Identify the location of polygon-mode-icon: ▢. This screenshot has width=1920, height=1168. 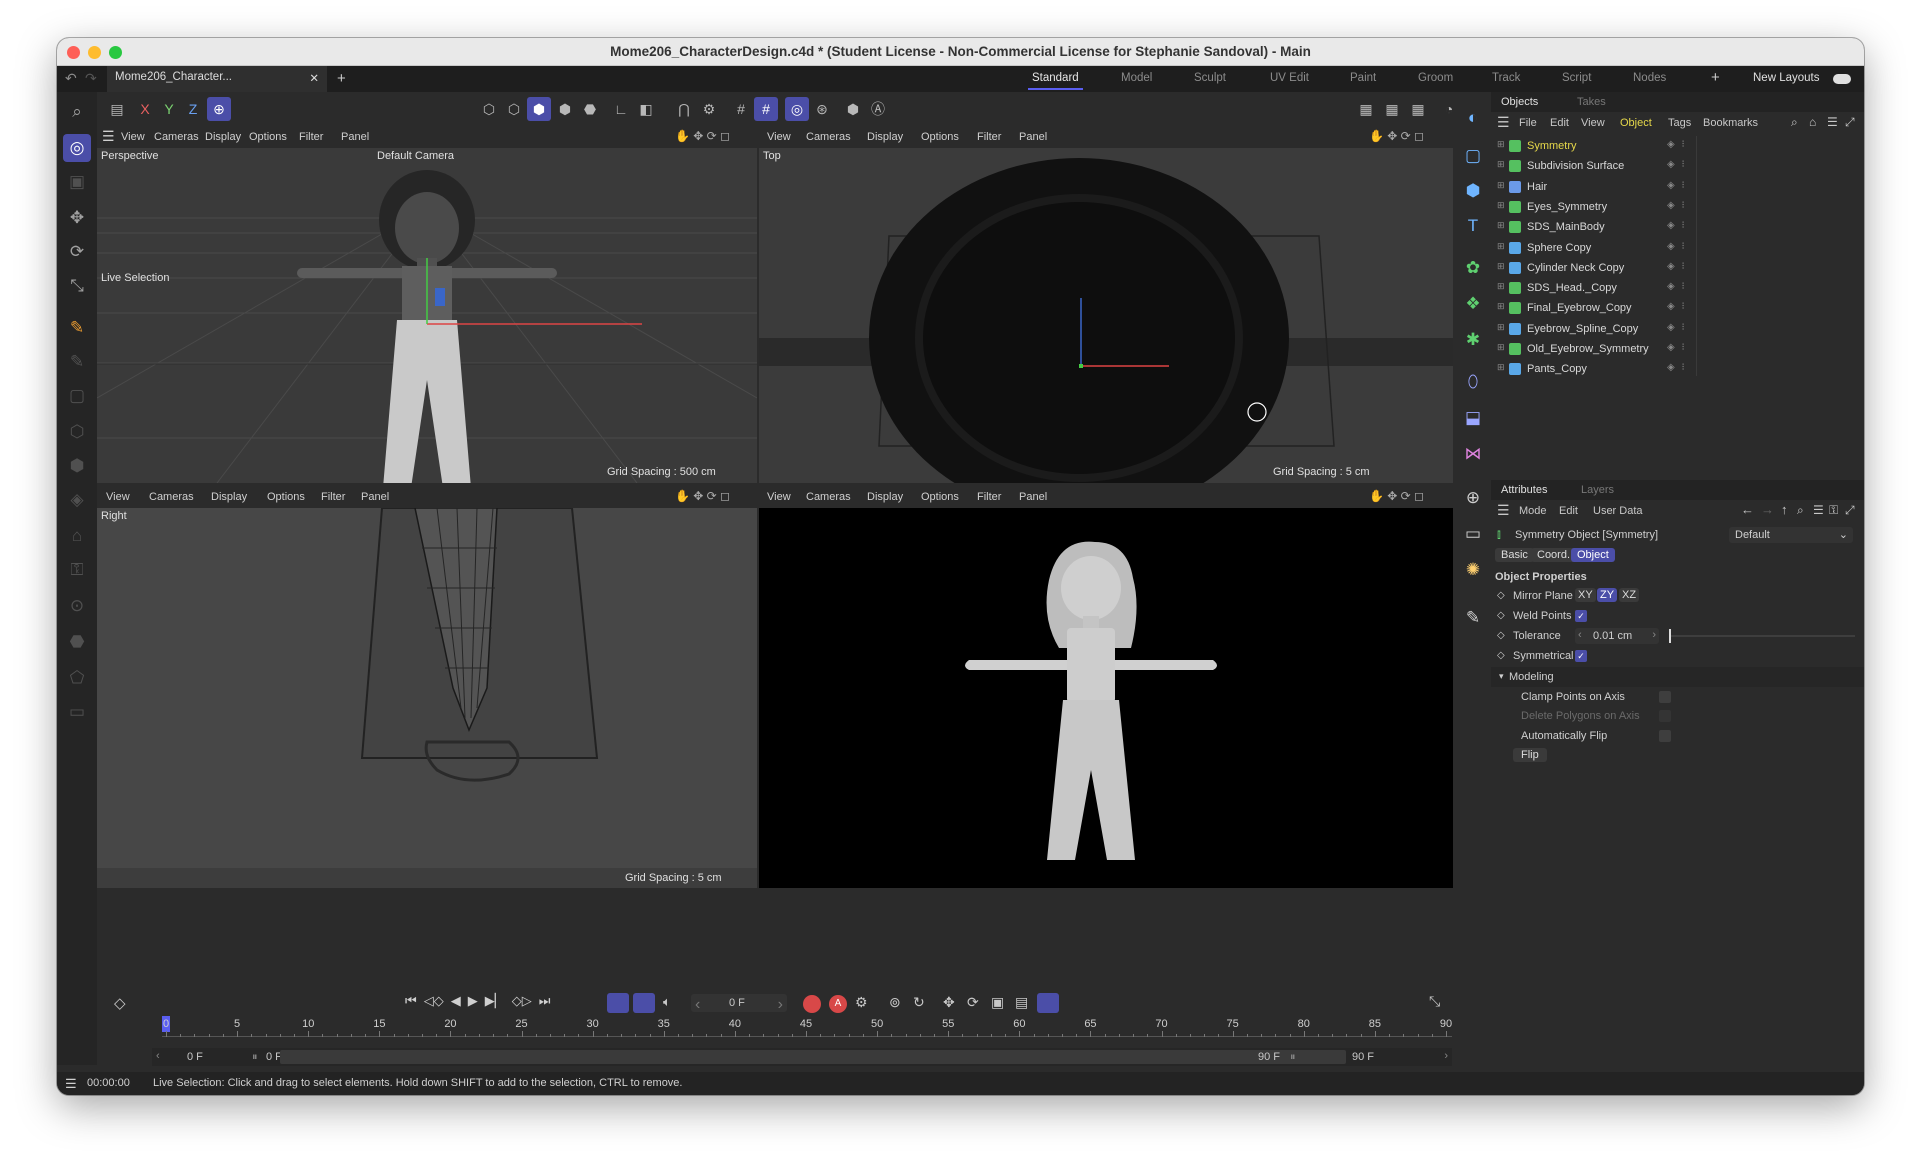
(77, 396).